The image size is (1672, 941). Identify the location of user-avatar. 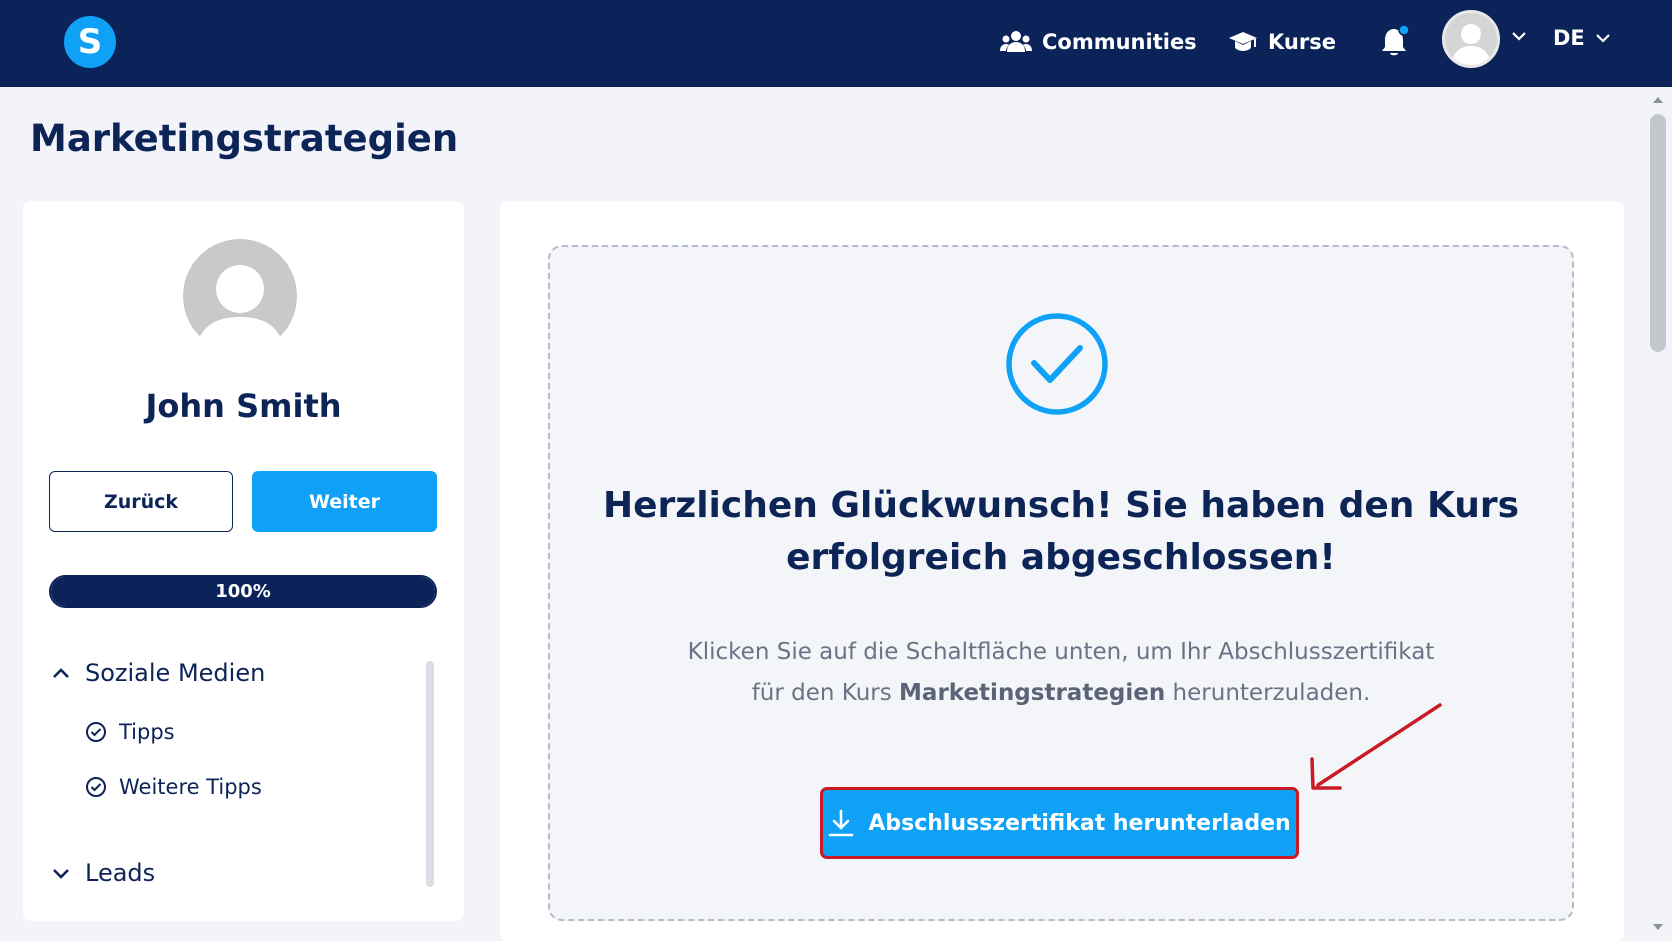
(1471, 39).